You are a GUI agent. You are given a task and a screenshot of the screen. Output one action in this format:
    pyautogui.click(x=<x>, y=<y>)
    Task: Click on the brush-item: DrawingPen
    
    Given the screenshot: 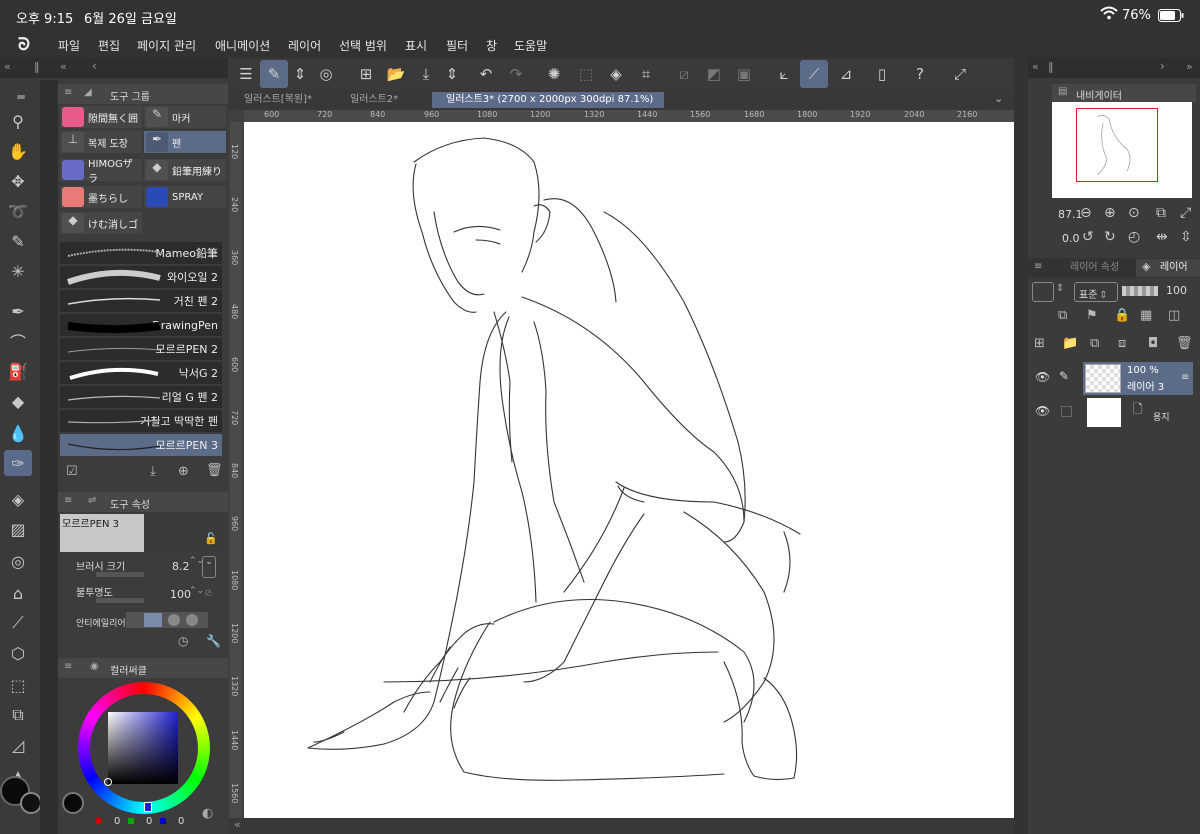 What is the action you would take?
    pyautogui.click(x=141, y=325)
    